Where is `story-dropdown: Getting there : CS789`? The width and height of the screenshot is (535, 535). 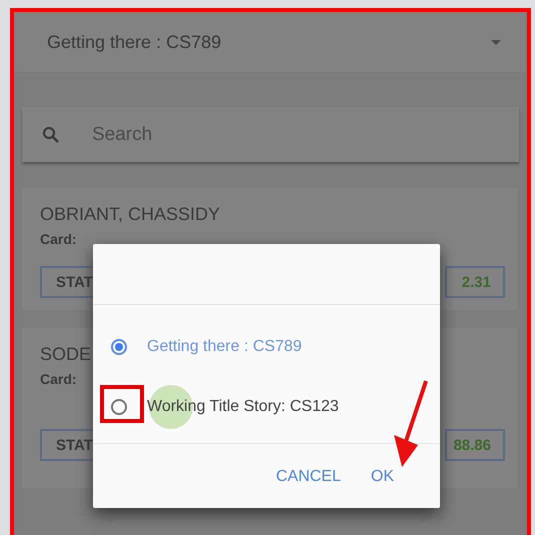
story-dropdown: Getting there : CS789 is located at coordinates (269, 42).